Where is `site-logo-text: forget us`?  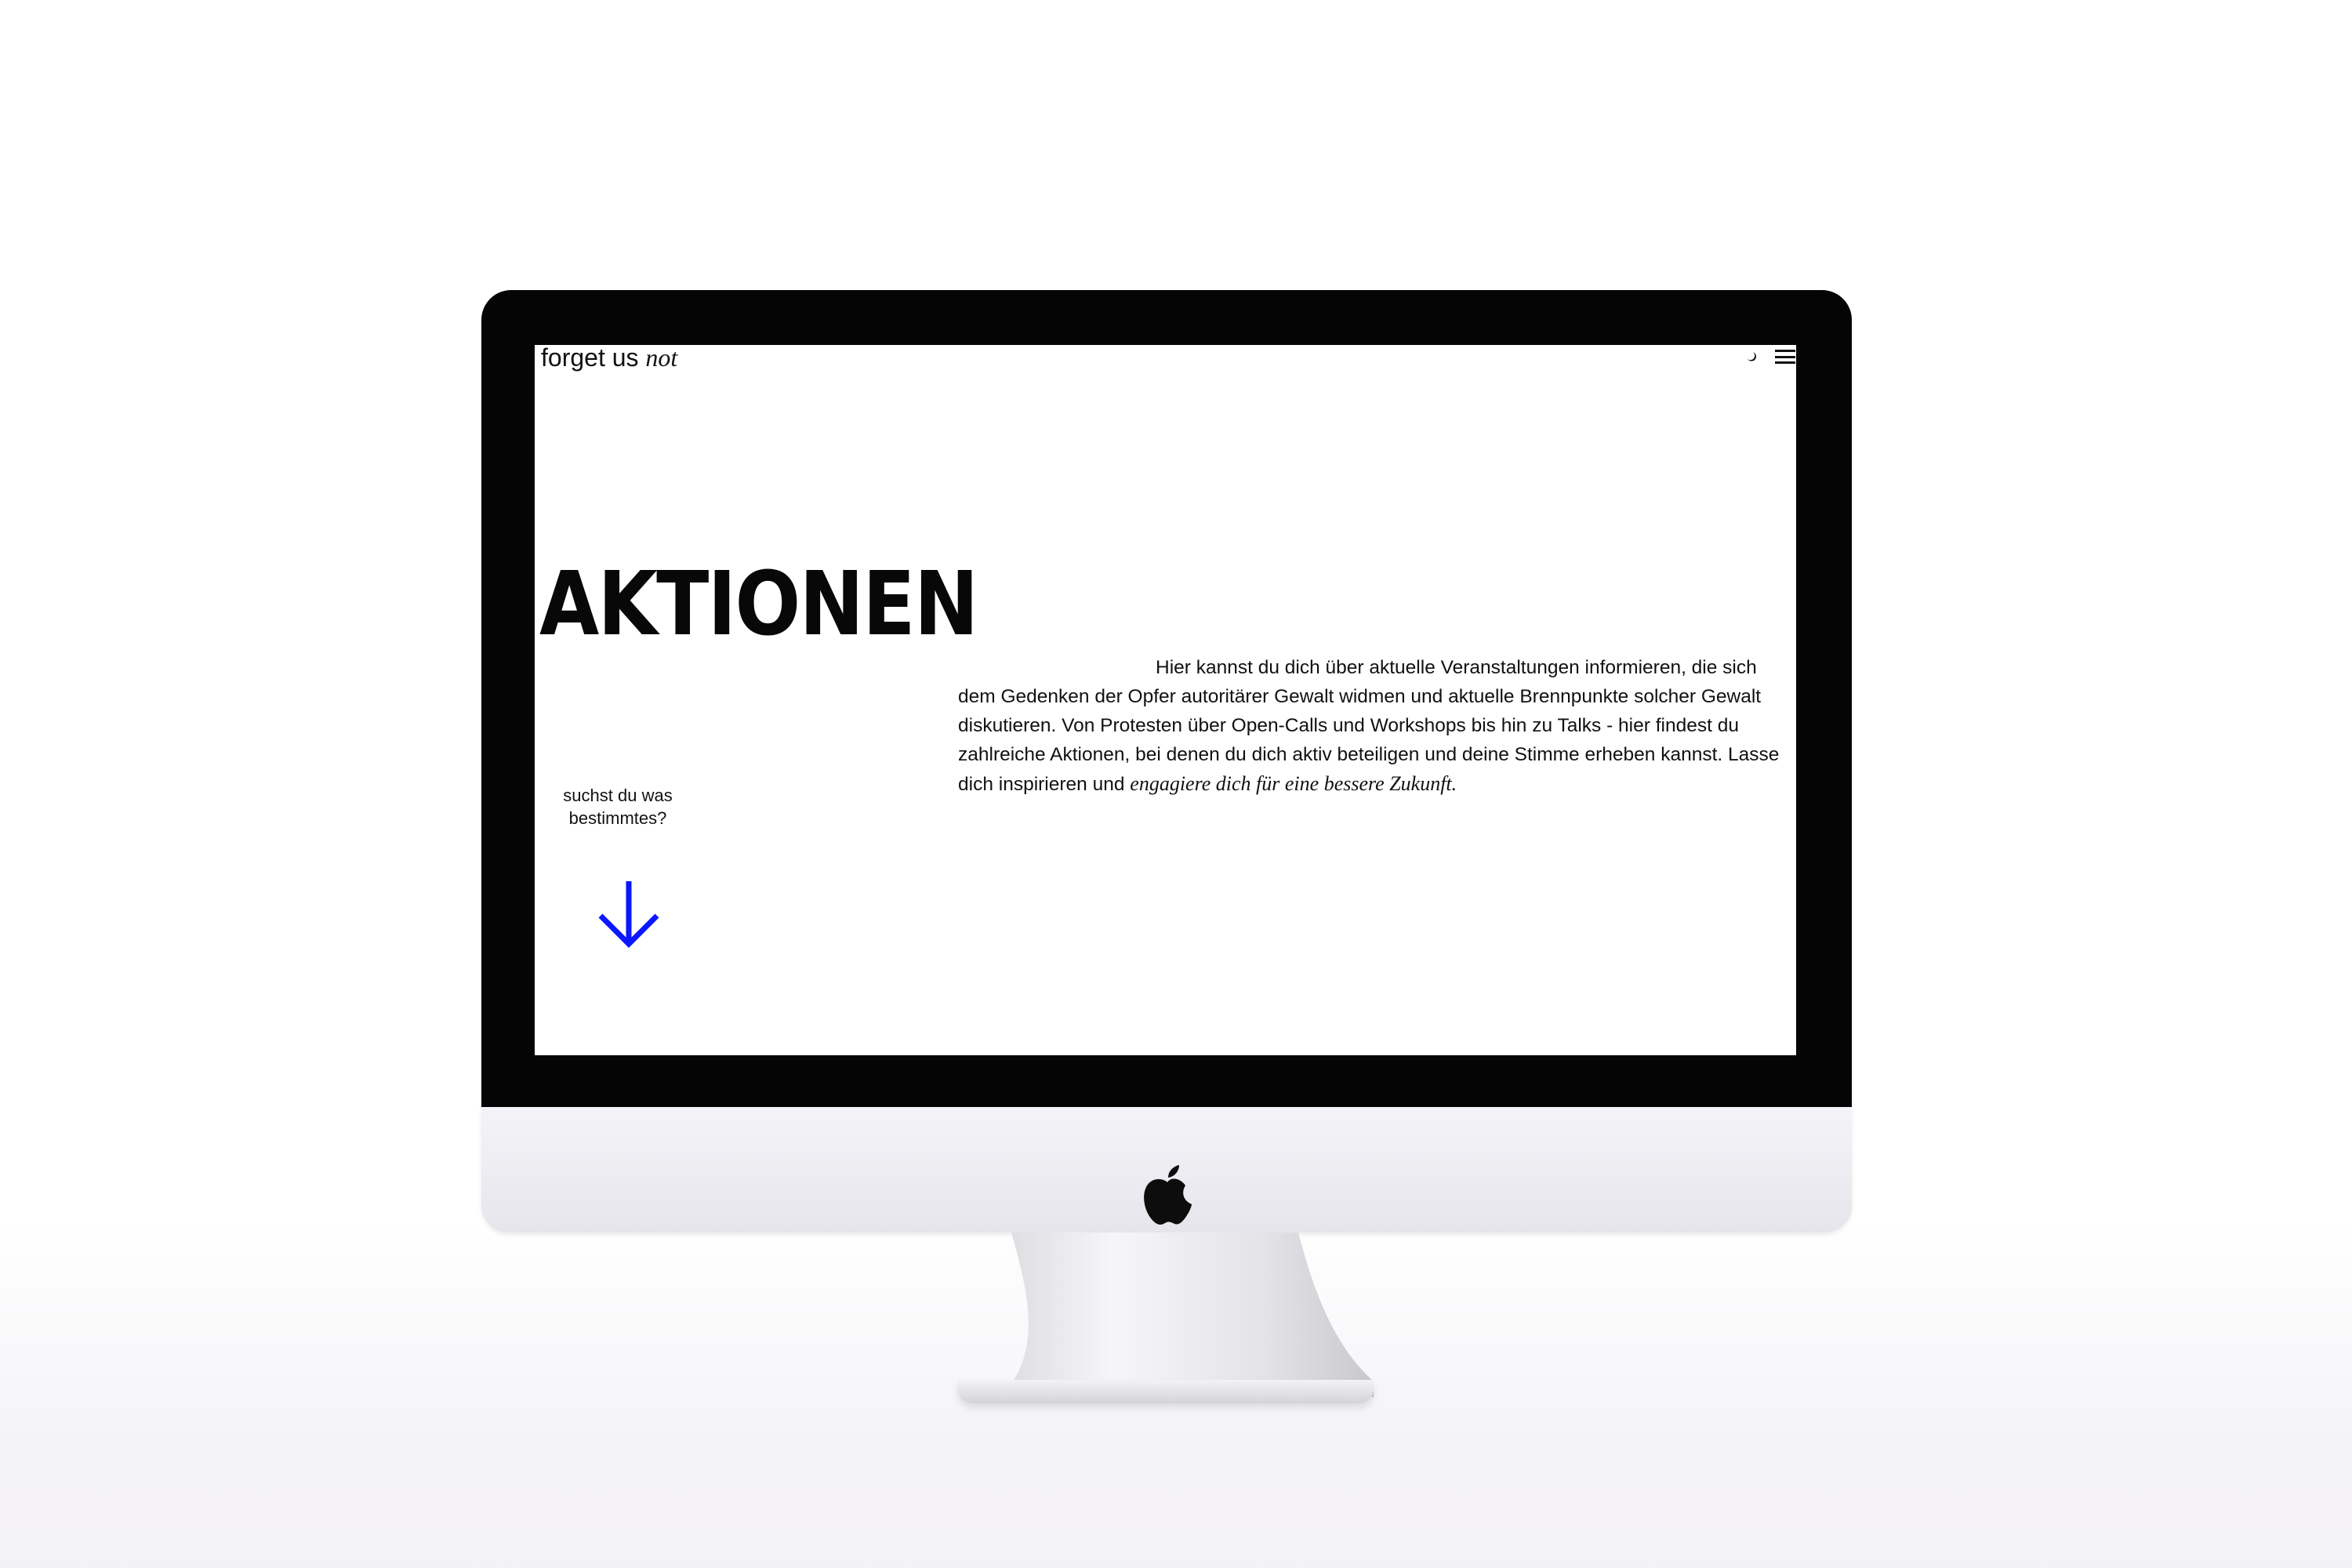
site-logo-text: forget us is located at coordinates (590, 358).